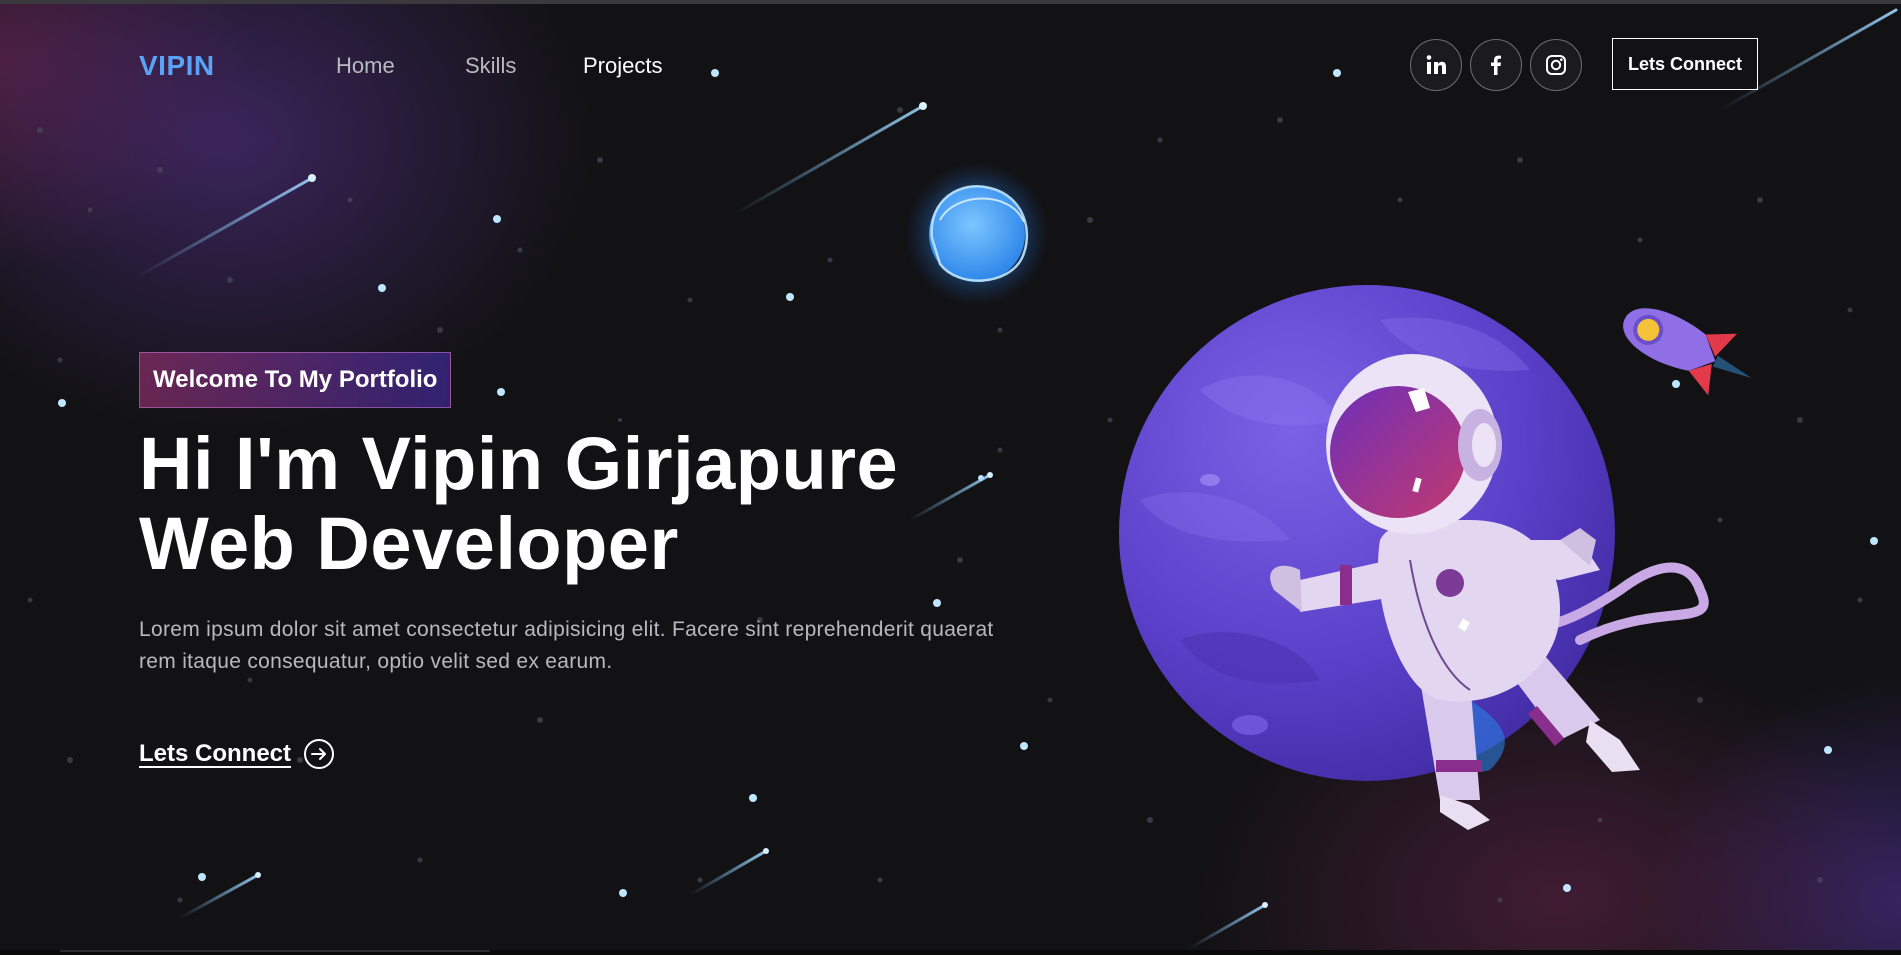  I want to click on hero-lets-connect-link: Lets Connect, so click(237, 754).